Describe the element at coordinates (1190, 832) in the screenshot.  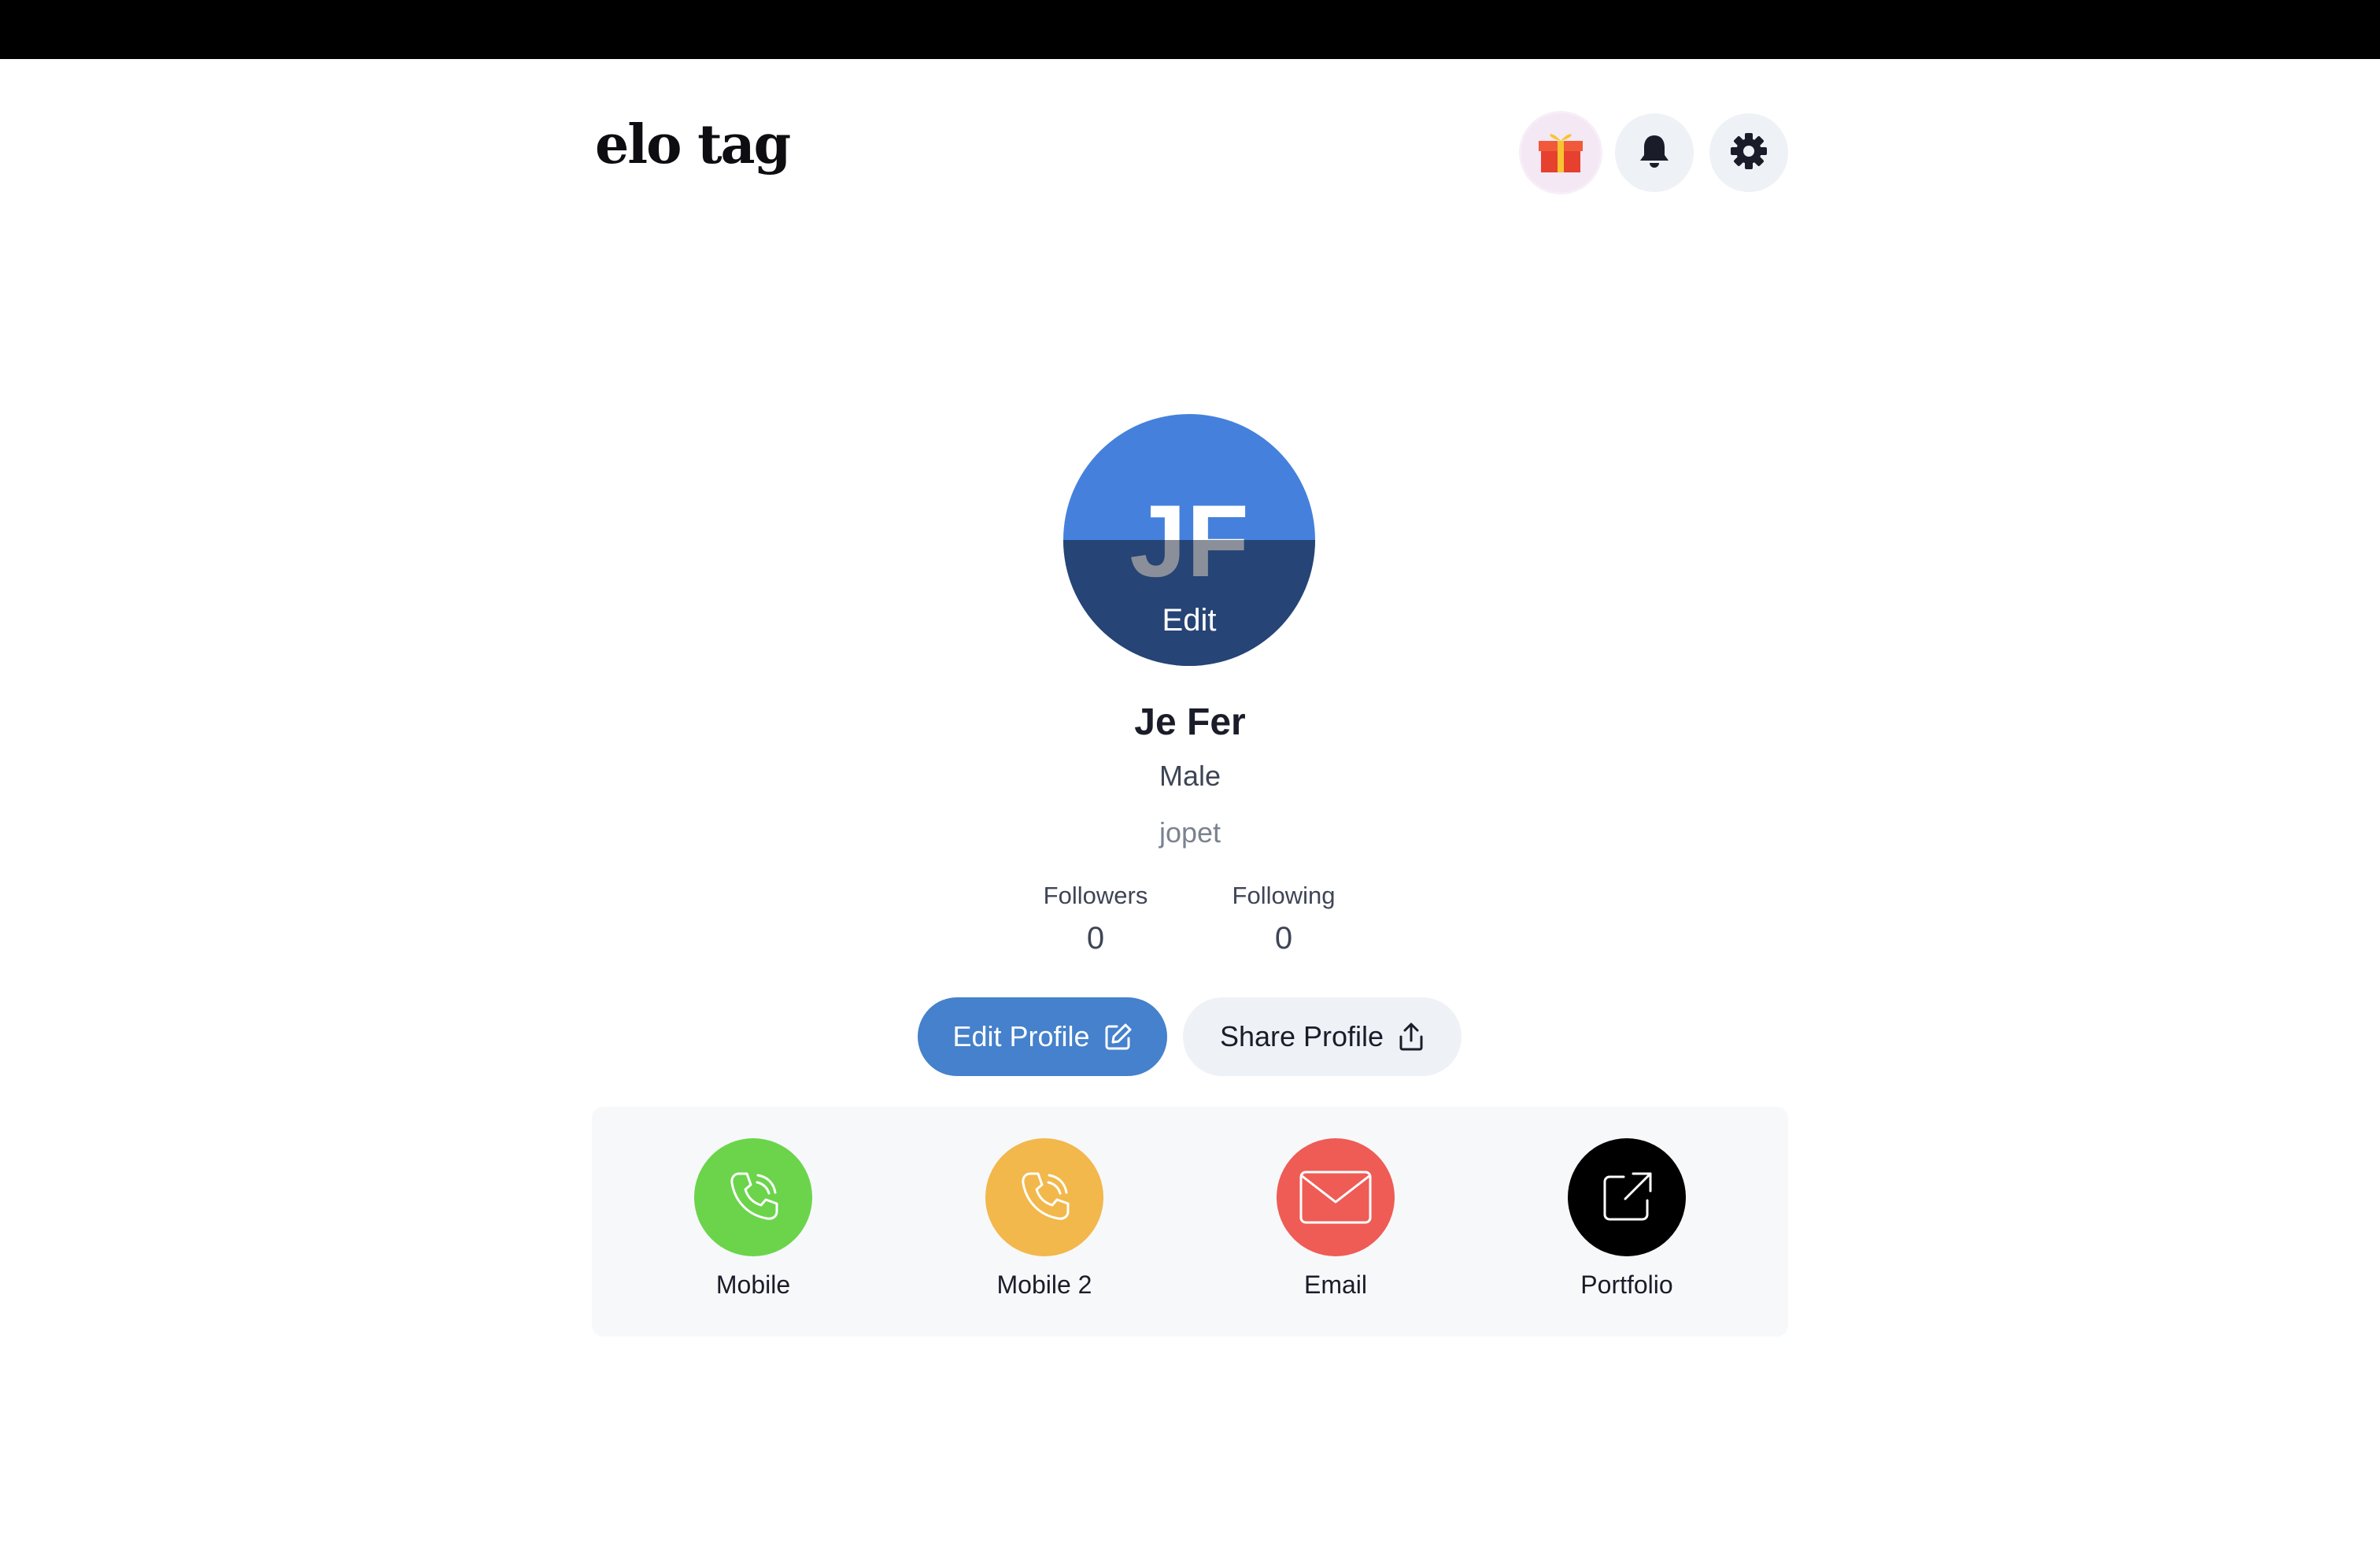
I see `profile-username: jopet` at that location.